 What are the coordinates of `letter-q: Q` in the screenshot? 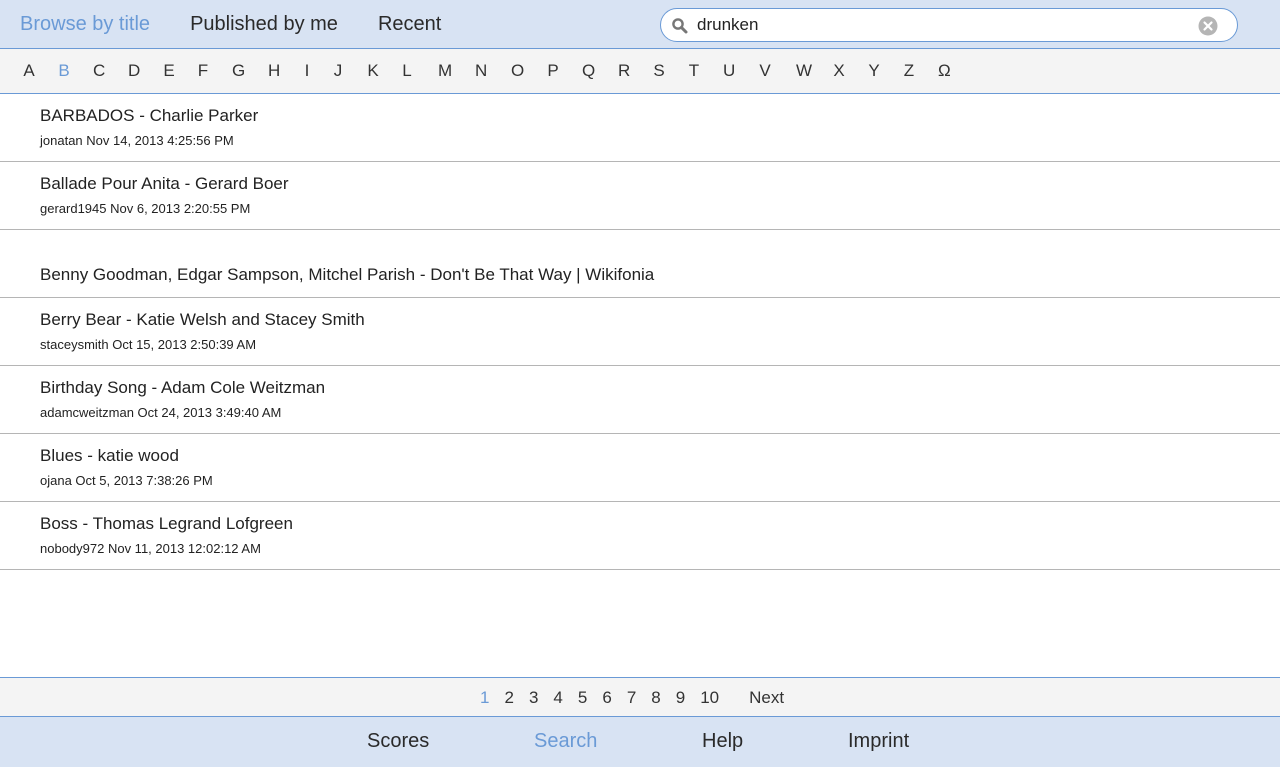 It's located at (588, 71).